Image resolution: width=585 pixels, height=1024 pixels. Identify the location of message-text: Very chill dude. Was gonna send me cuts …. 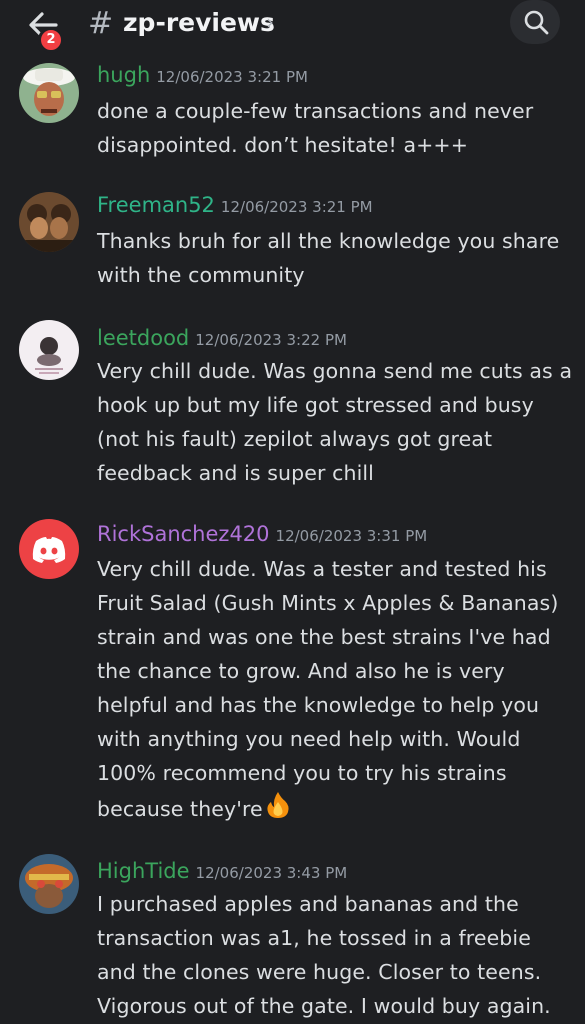
(335, 422).